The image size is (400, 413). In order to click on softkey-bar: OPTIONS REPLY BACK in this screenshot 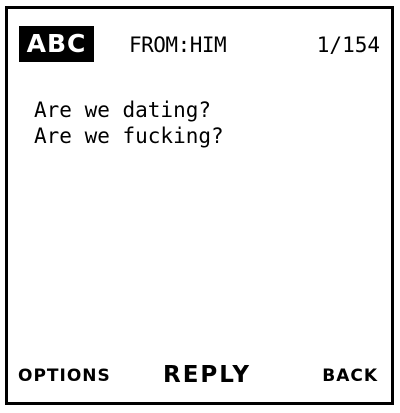, I will do `click(199, 380)`.